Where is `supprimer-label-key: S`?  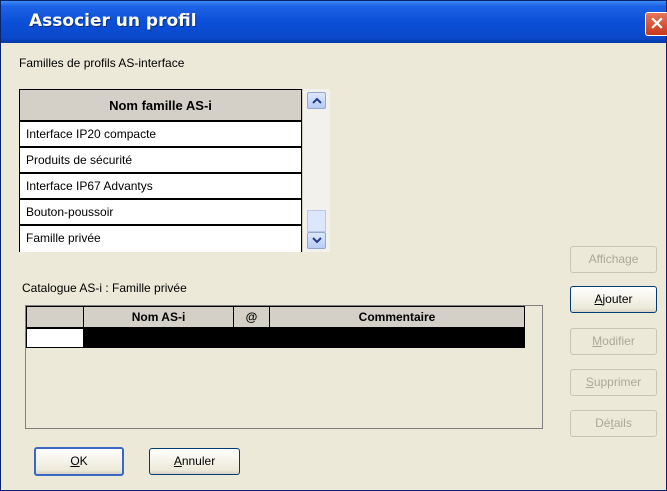
supprimer-label-key: S is located at coordinates (589, 382).